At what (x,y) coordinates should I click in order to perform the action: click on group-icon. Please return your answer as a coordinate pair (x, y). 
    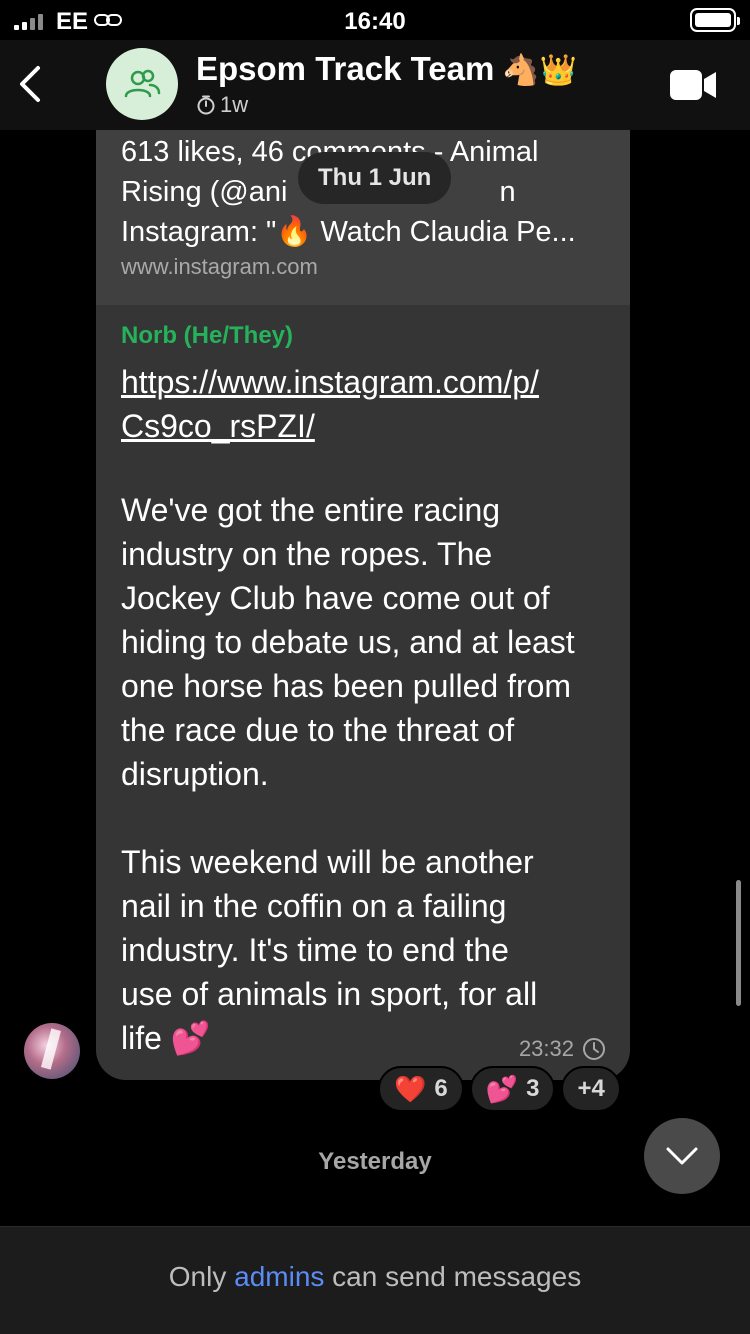
    Looking at the image, I should click on (142, 83).